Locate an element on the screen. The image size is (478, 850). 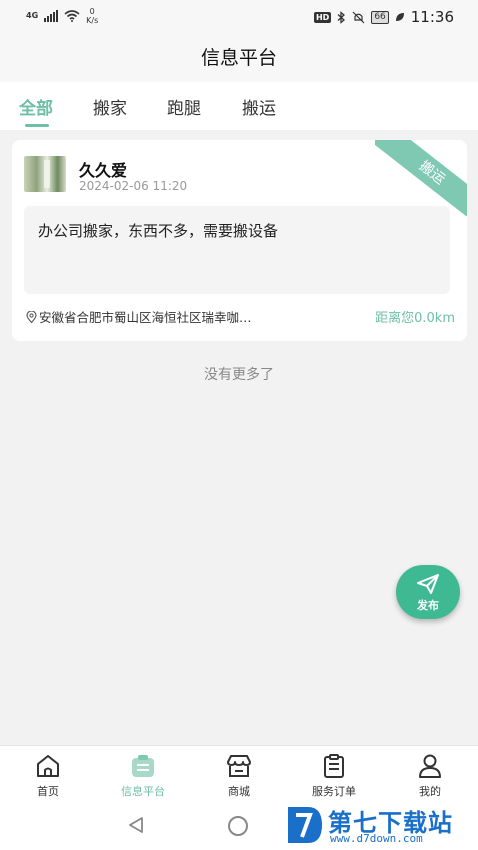
speed-unit: K/s is located at coordinates (92, 20).